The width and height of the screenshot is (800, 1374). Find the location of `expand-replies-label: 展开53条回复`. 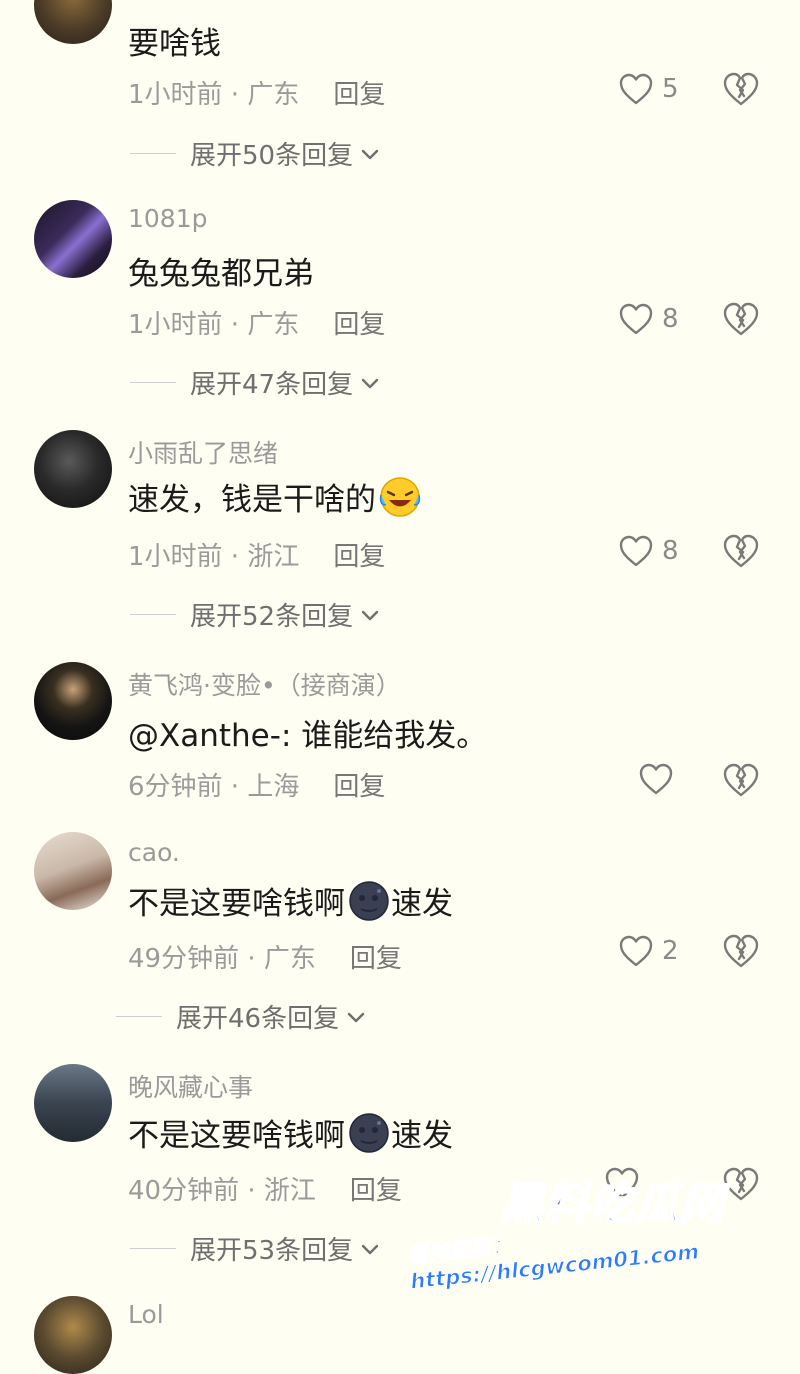

expand-replies-label: 展开53条回复 is located at coordinates (272, 1251).